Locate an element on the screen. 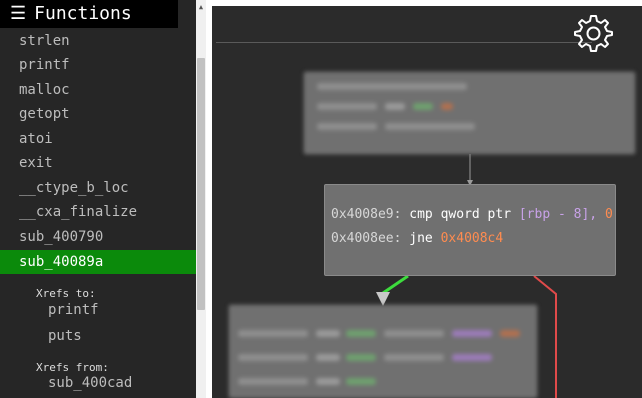 The image size is (642, 398). graph-node-upper is located at coordinates (469, 113).